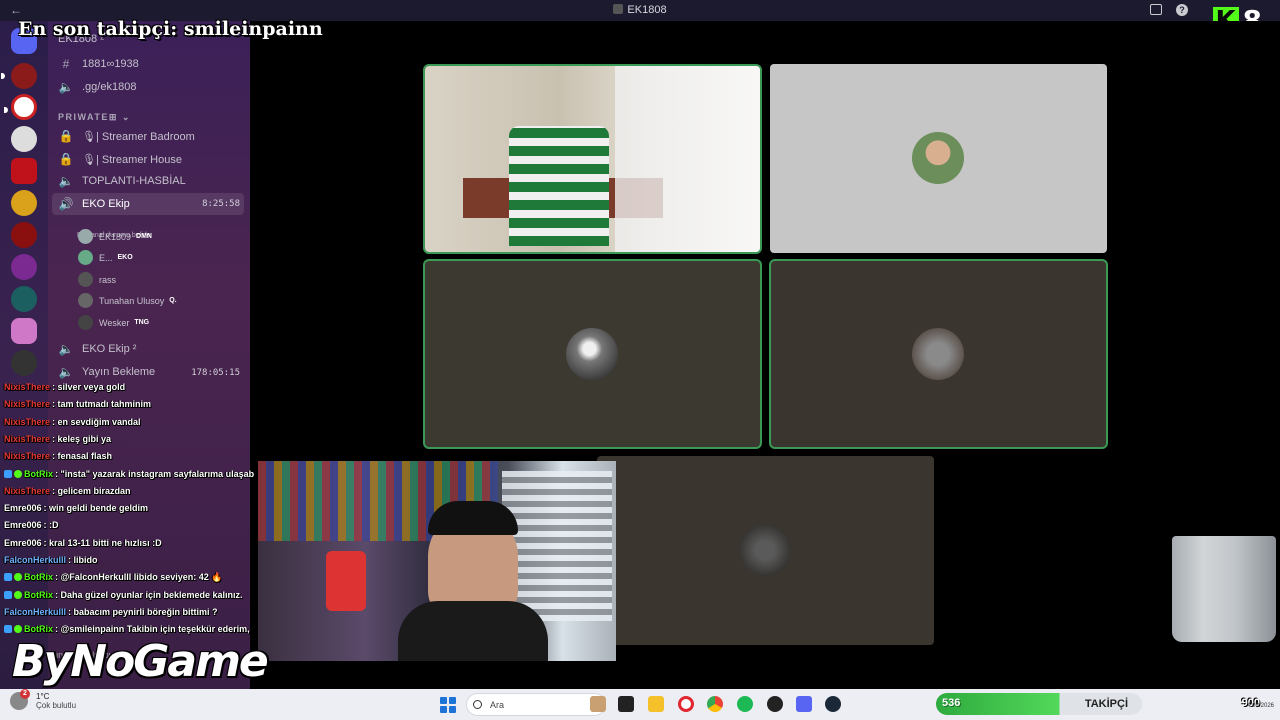 This screenshot has height=720, width=1280. What do you see at coordinates (173, 300) in the screenshot?
I see `member-tag: Q.` at bounding box center [173, 300].